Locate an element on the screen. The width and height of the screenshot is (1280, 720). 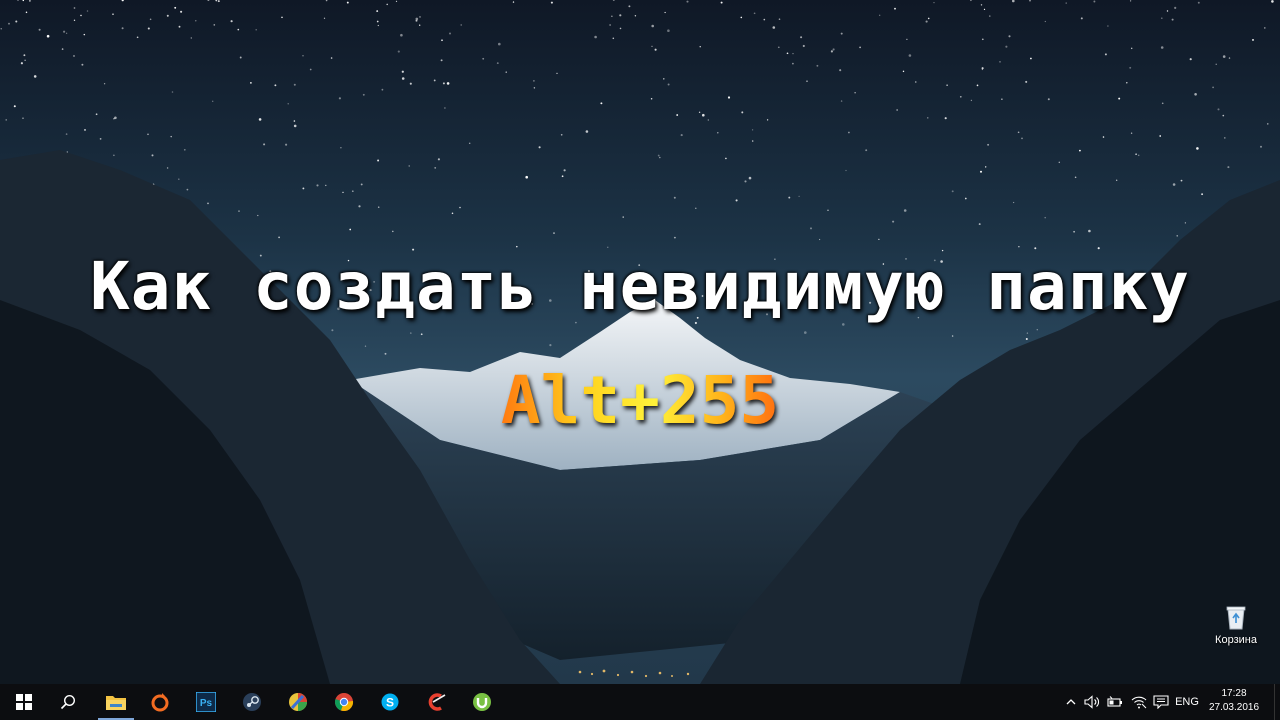
taskbar-app-chrome is located at coordinates (344, 702).